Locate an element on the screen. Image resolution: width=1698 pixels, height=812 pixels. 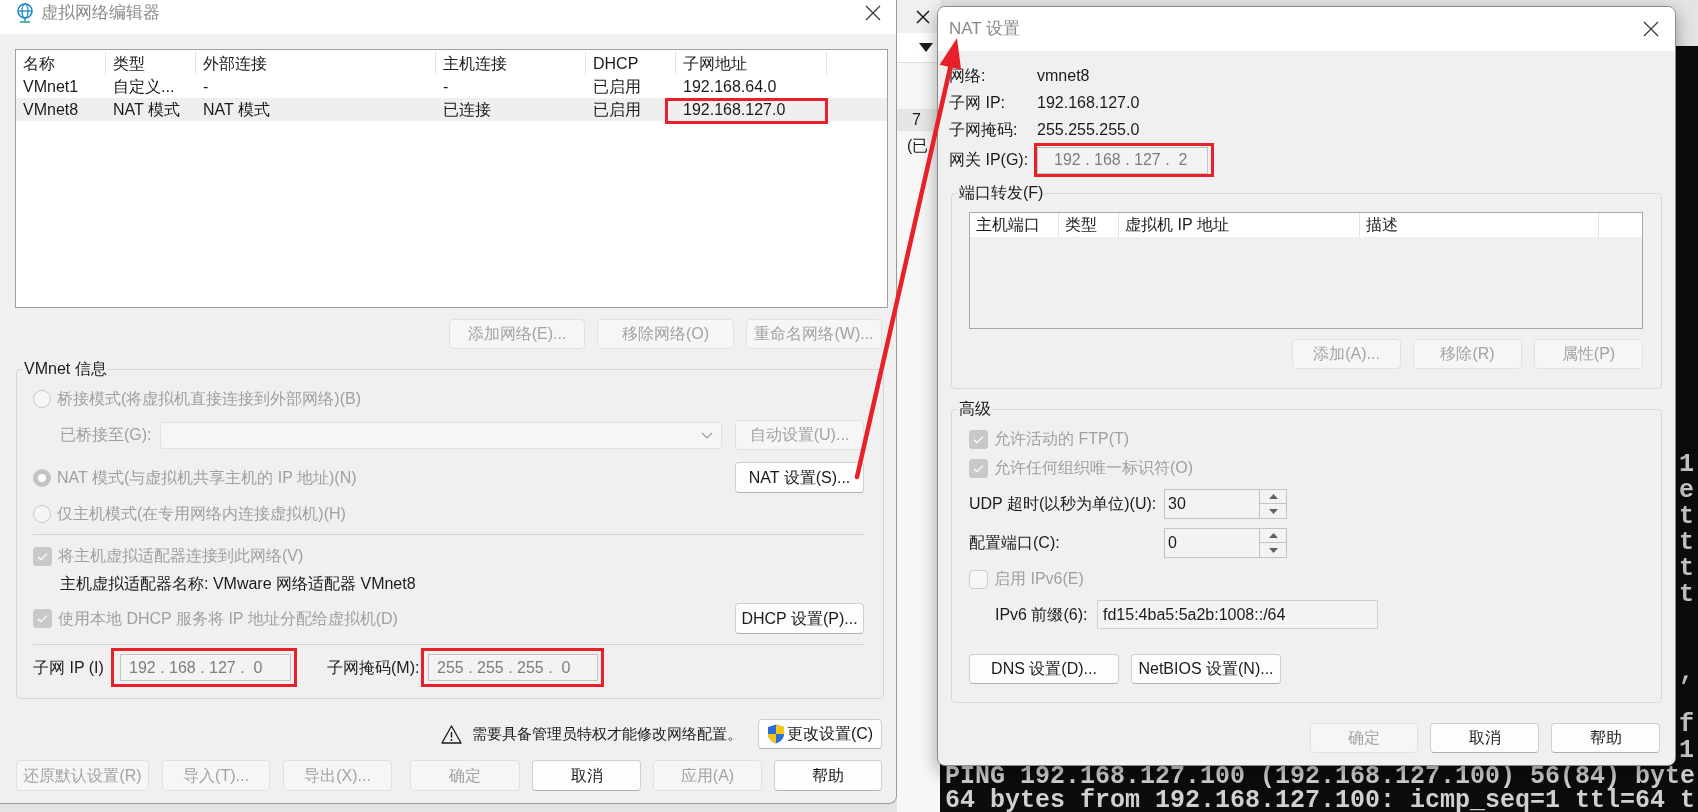
group-title: 端口转发(F) is located at coordinates (1001, 193).